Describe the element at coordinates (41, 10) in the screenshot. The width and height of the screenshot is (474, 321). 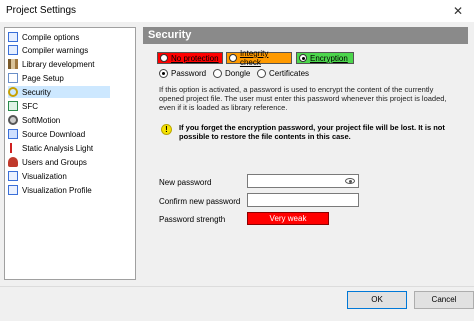
I see `window-title: Project Settings` at that location.